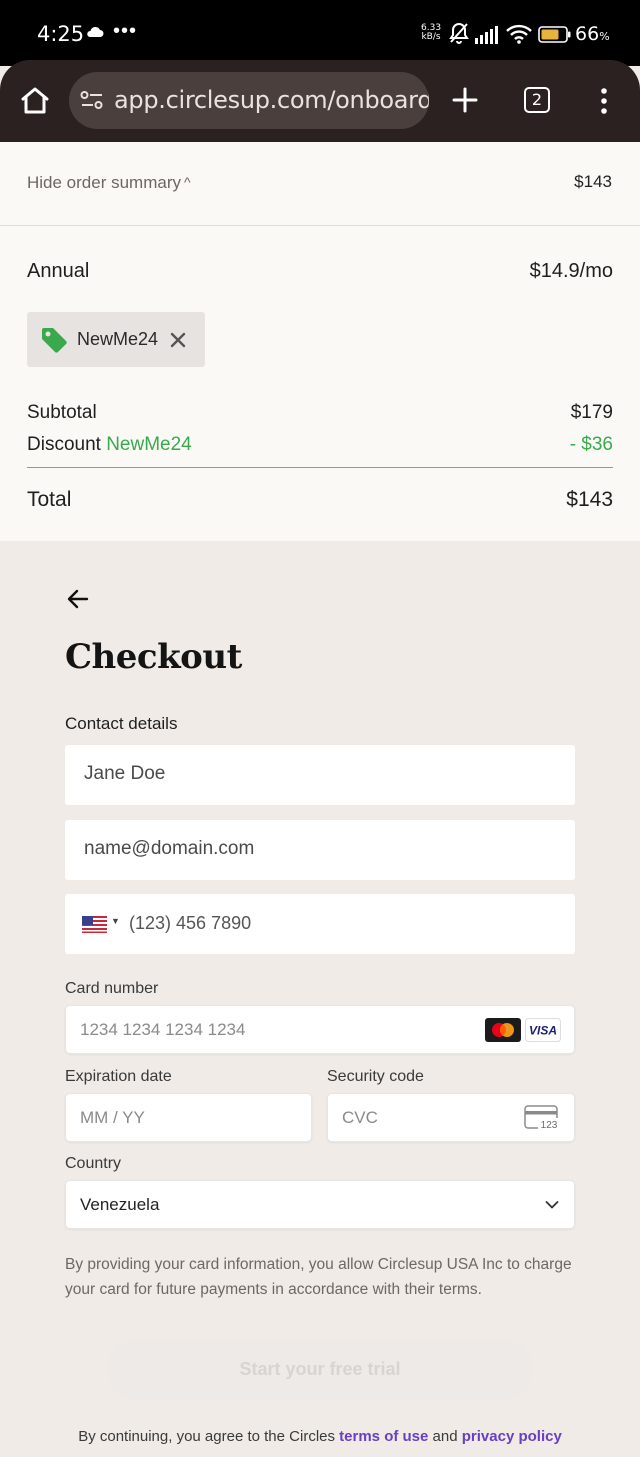 The image size is (640, 1457). What do you see at coordinates (360, 1118) in the screenshot?
I see `security-code-placeholder: CVC` at bounding box center [360, 1118].